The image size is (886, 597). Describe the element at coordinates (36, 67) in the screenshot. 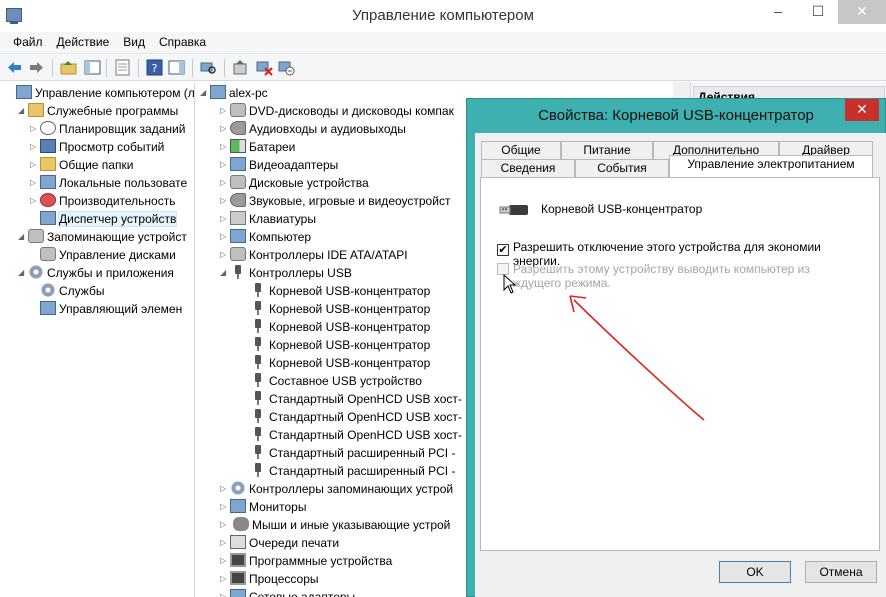

I see `forward-arrow-icon` at that location.